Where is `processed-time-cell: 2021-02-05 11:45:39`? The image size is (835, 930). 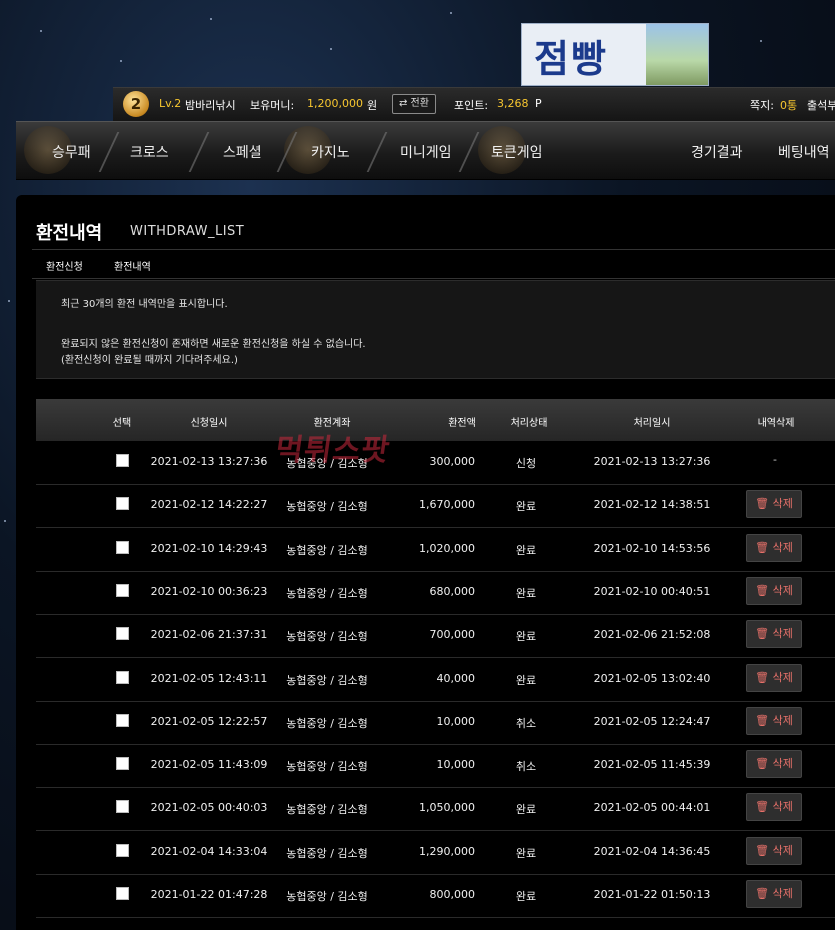 processed-time-cell: 2021-02-05 11:45:39 is located at coordinates (652, 765).